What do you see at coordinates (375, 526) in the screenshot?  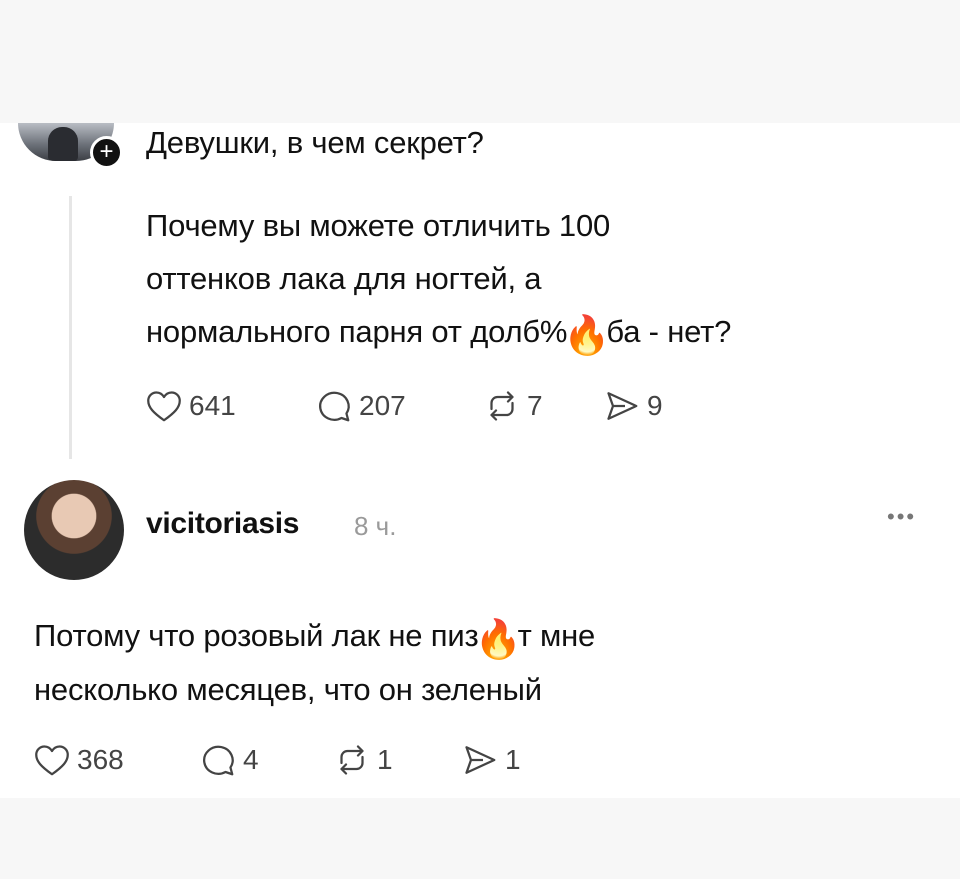 I see `reply-time: 8 ч.` at bounding box center [375, 526].